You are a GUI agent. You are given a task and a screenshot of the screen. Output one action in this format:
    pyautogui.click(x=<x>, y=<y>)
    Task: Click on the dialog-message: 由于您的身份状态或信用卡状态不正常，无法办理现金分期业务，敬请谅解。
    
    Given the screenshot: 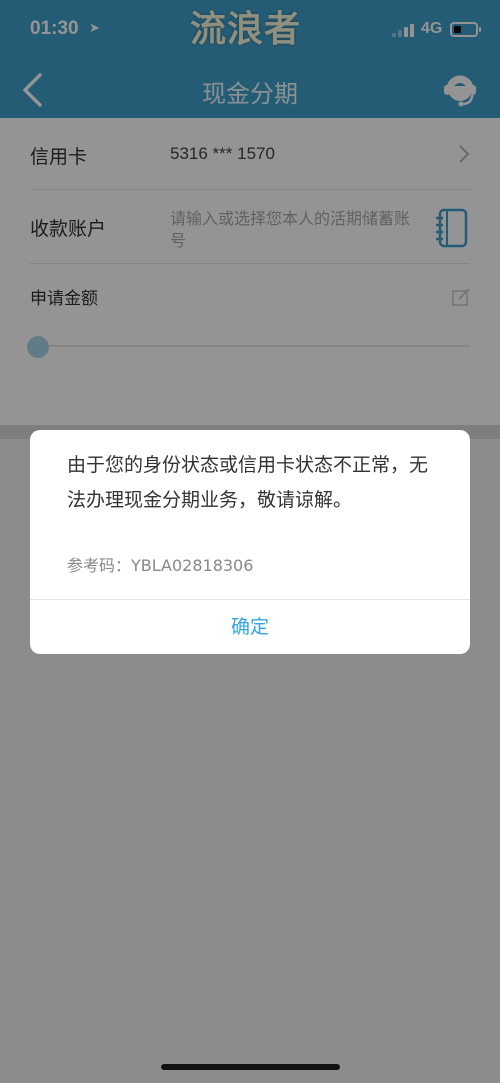 What is the action you would take?
    pyautogui.click(x=248, y=482)
    